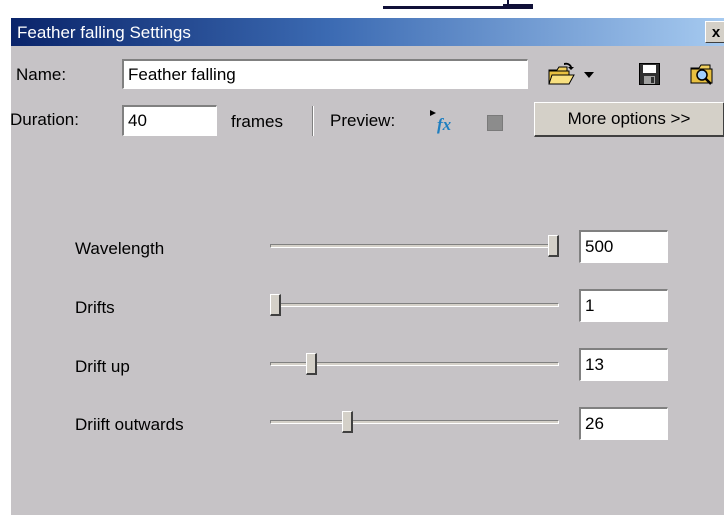 The image size is (724, 515). I want to click on name-field, so click(325, 74).